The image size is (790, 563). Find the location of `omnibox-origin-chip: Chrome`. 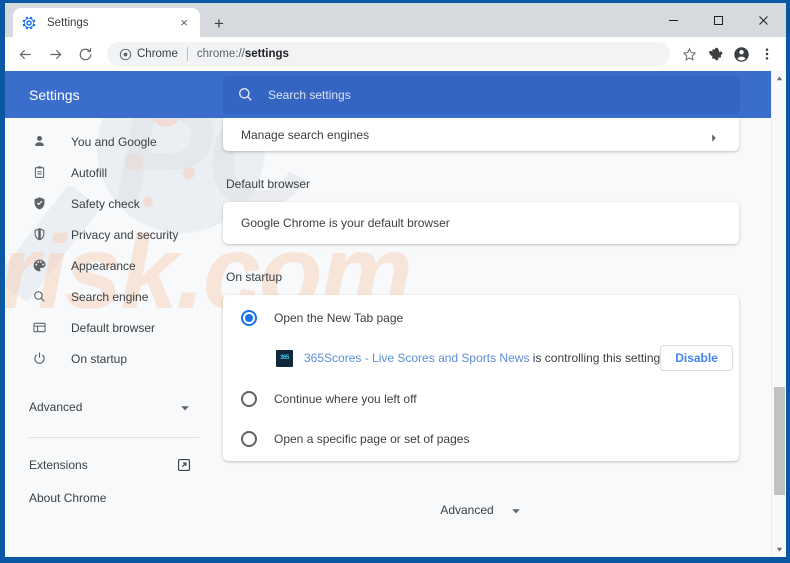

omnibox-origin-chip: Chrome is located at coordinates (148, 54).